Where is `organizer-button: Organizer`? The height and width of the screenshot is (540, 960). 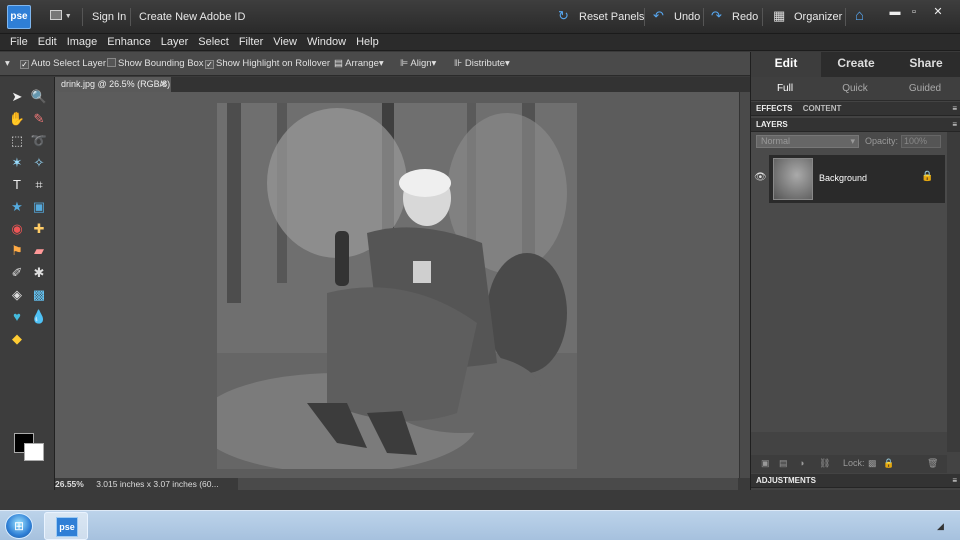
organizer-button: Organizer is located at coordinates (818, 17).